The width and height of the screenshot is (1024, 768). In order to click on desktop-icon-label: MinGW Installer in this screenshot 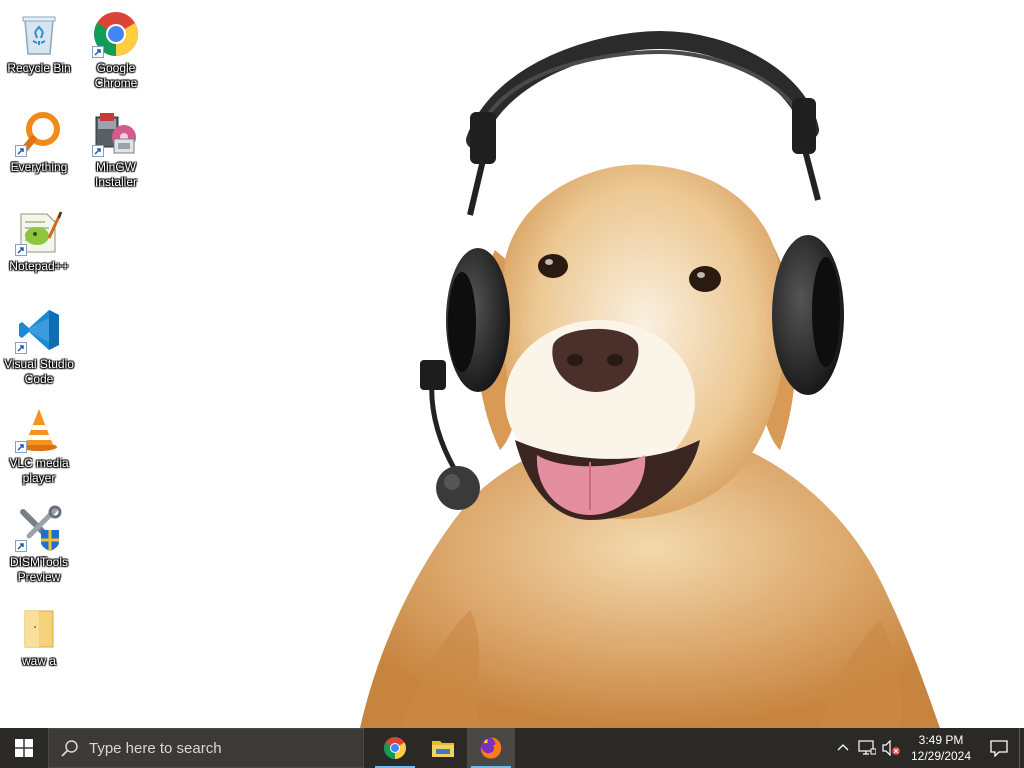, I will do `click(116, 174)`.